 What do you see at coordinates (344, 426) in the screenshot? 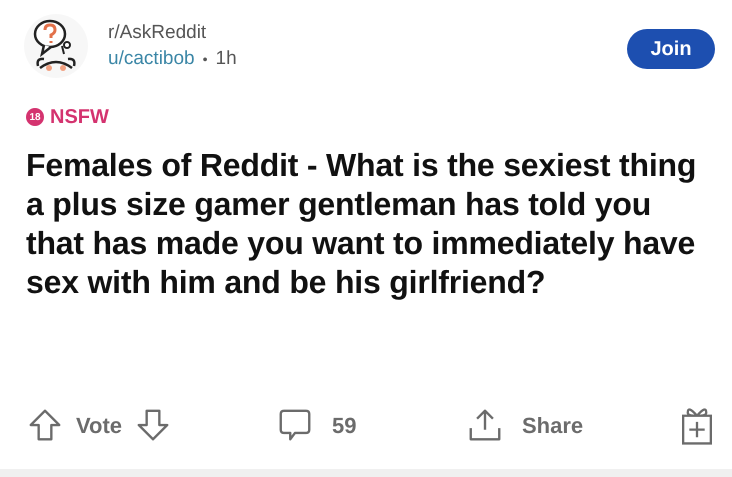
I see `comment-count: 59` at bounding box center [344, 426].